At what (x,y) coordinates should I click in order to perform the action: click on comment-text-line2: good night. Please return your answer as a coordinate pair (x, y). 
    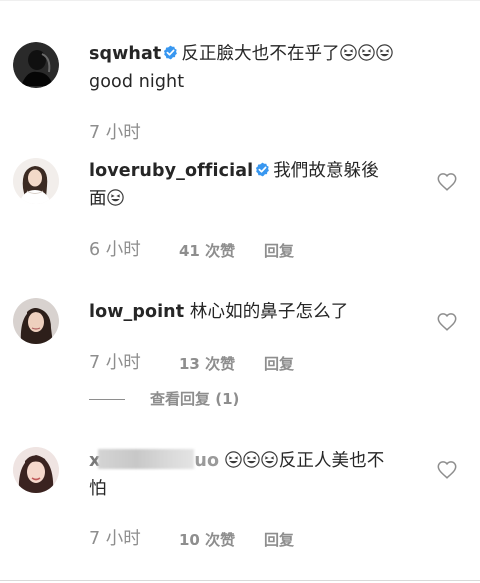
    Looking at the image, I should click on (137, 82).